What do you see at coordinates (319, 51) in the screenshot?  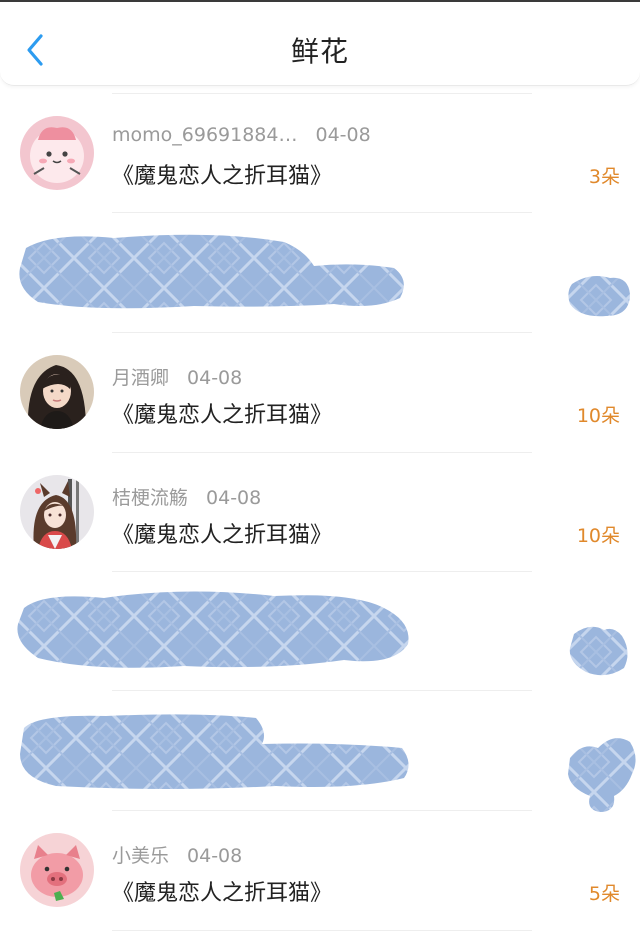 I see `page-title: 鲜花` at bounding box center [319, 51].